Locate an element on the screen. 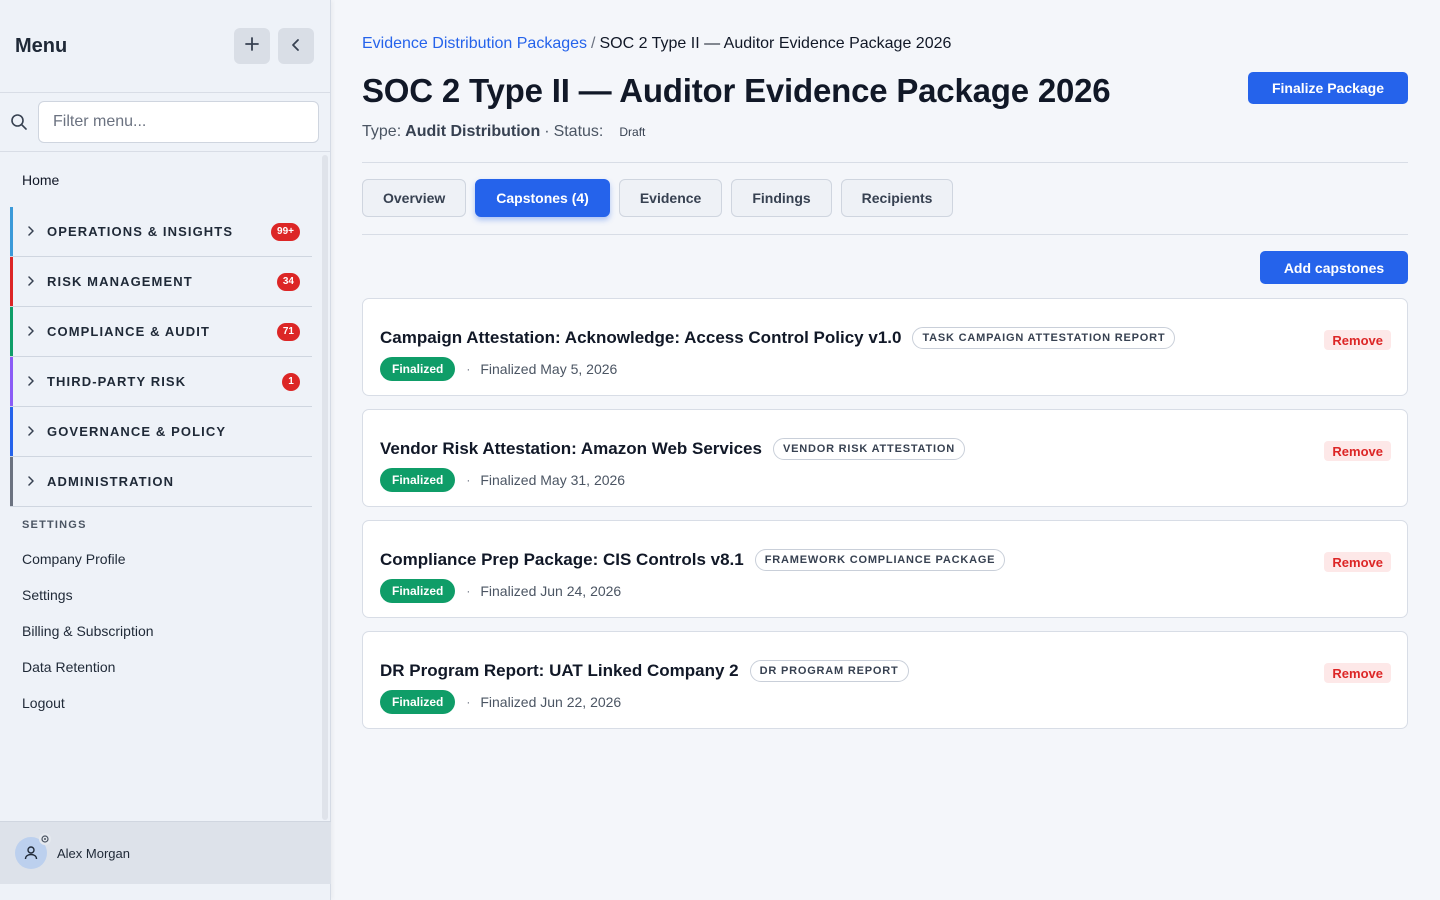  add-menu-button is located at coordinates (252, 46).